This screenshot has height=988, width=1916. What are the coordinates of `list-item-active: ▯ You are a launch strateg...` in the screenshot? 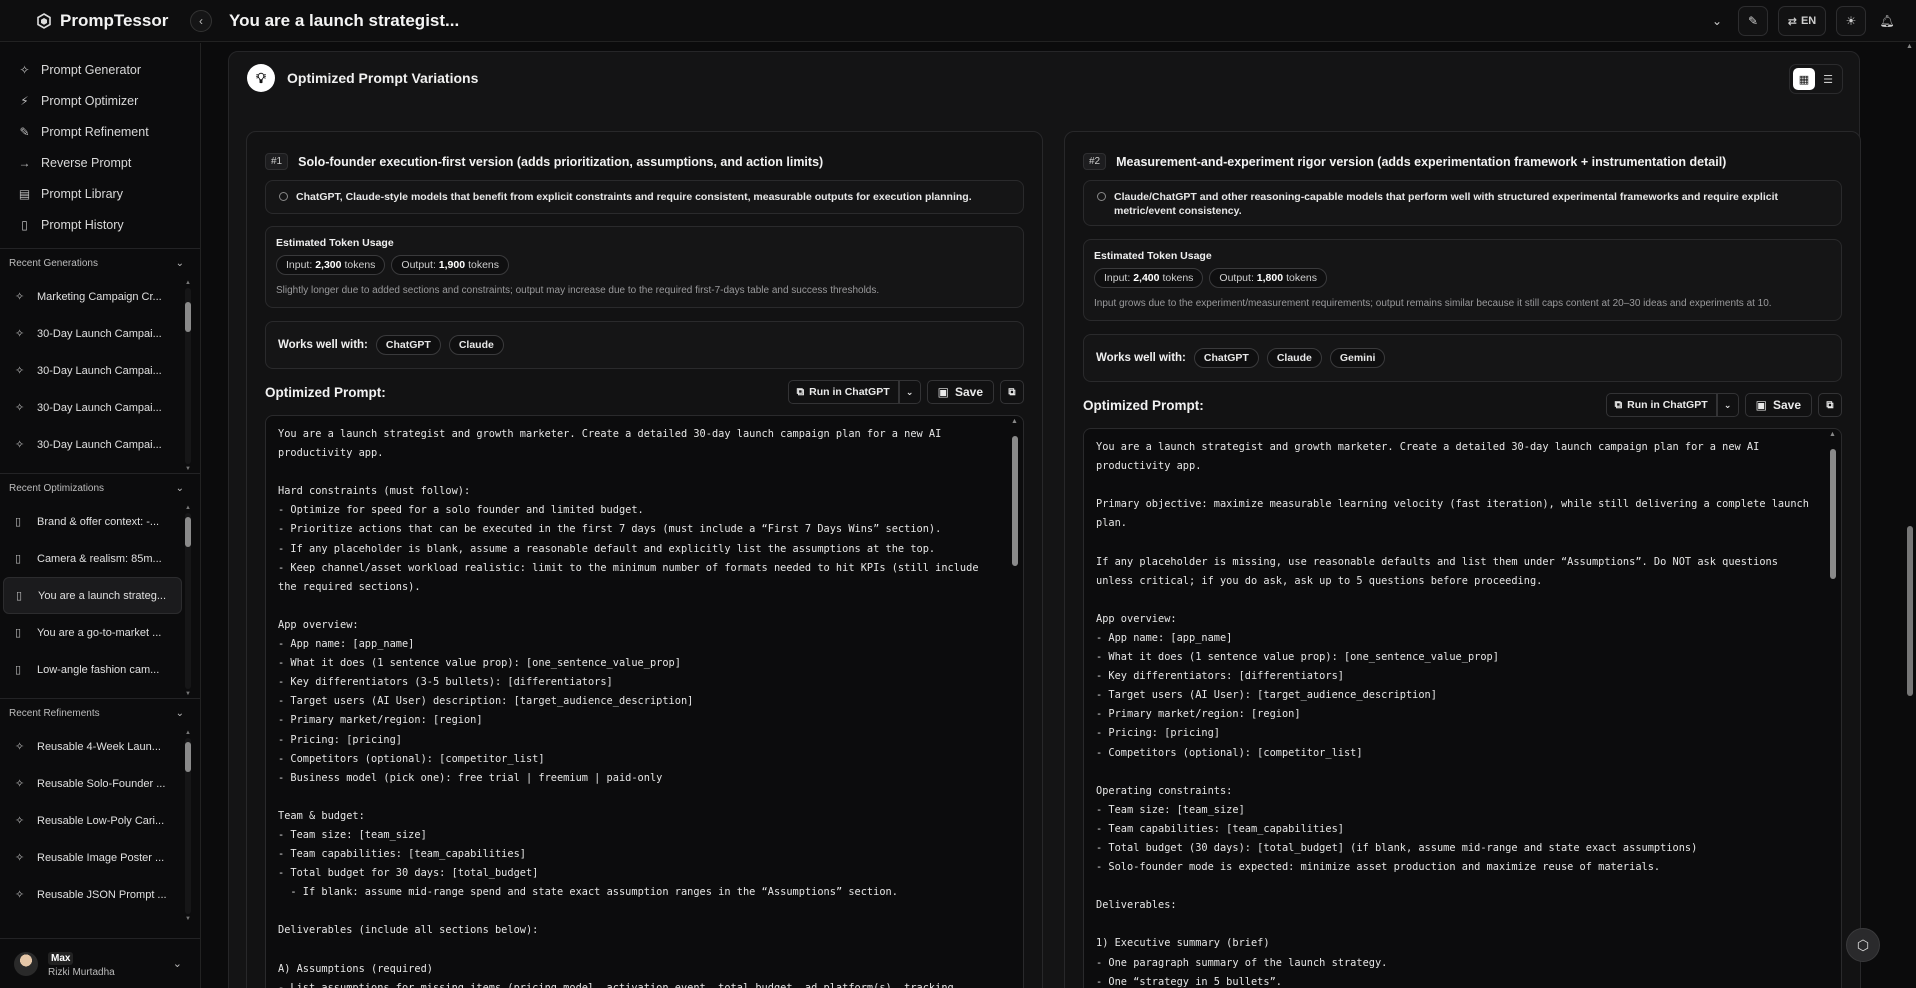 It's located at (92, 595).